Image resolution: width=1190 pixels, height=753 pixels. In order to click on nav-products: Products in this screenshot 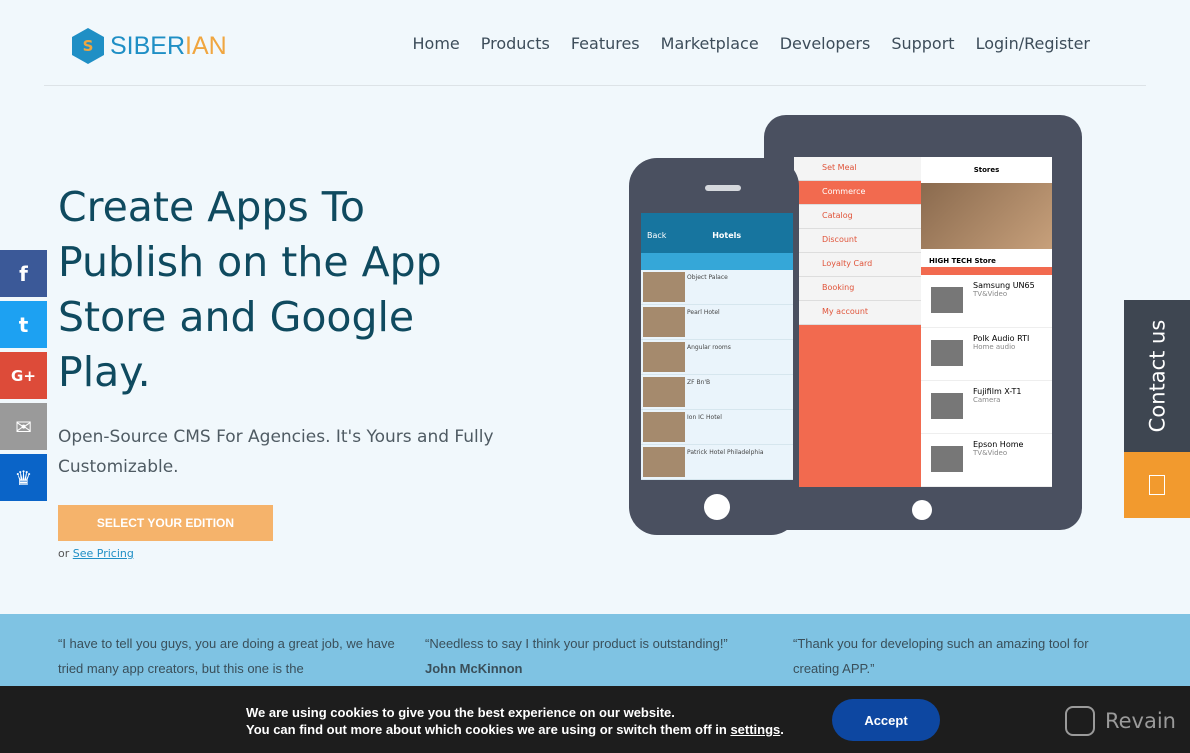, I will do `click(515, 43)`.